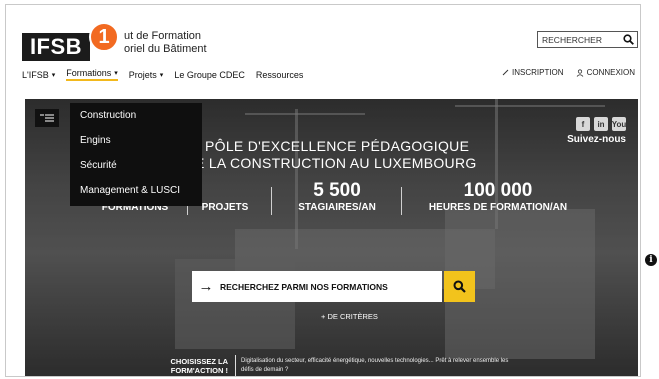 The height and width of the screenshot is (379, 659). I want to click on nav-item-formations: Formations ▾, so click(92, 74).